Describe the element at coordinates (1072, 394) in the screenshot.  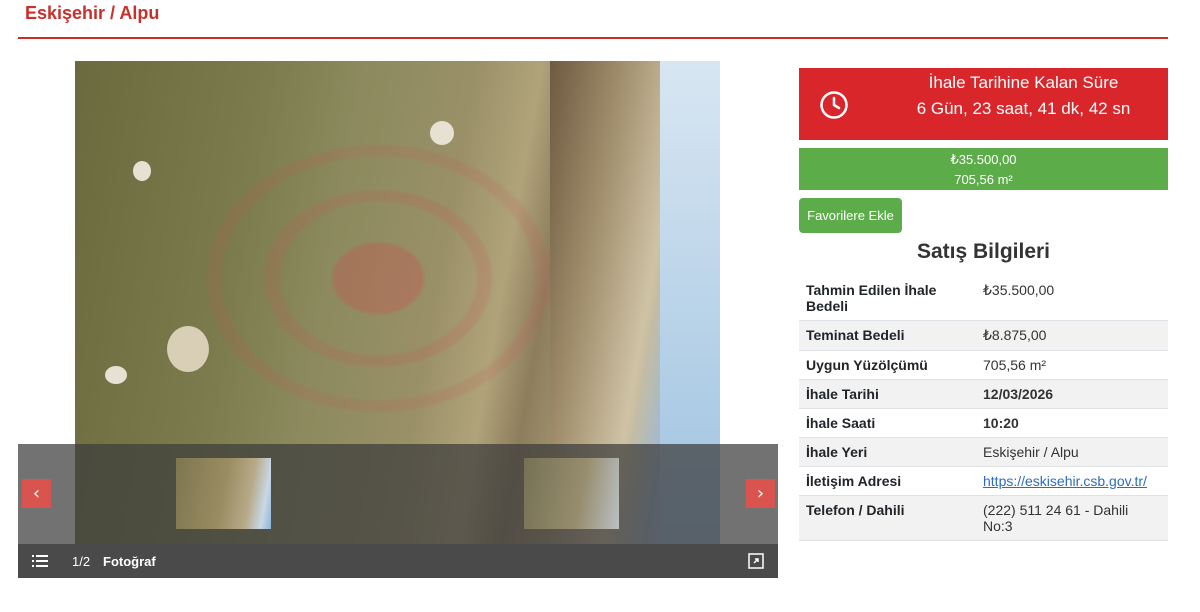
I see `info-value: 12/03/2026` at that location.